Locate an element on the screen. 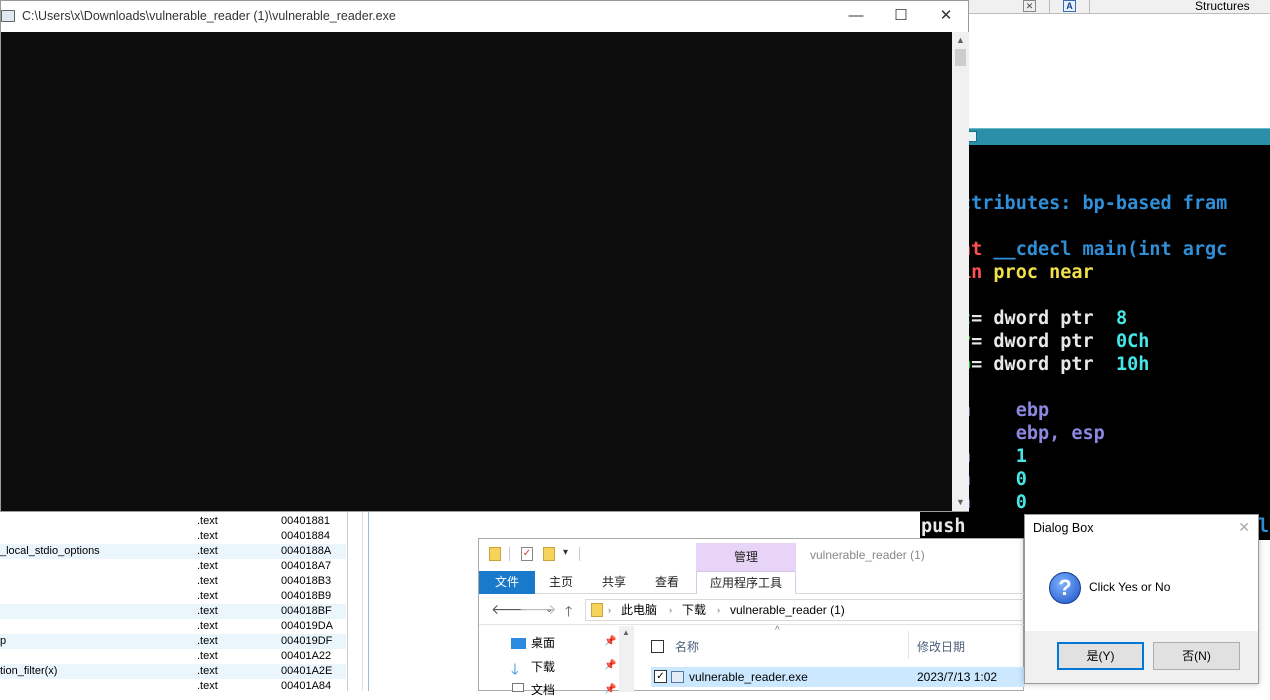  table-row: .text 004019DA is located at coordinates (173, 626).